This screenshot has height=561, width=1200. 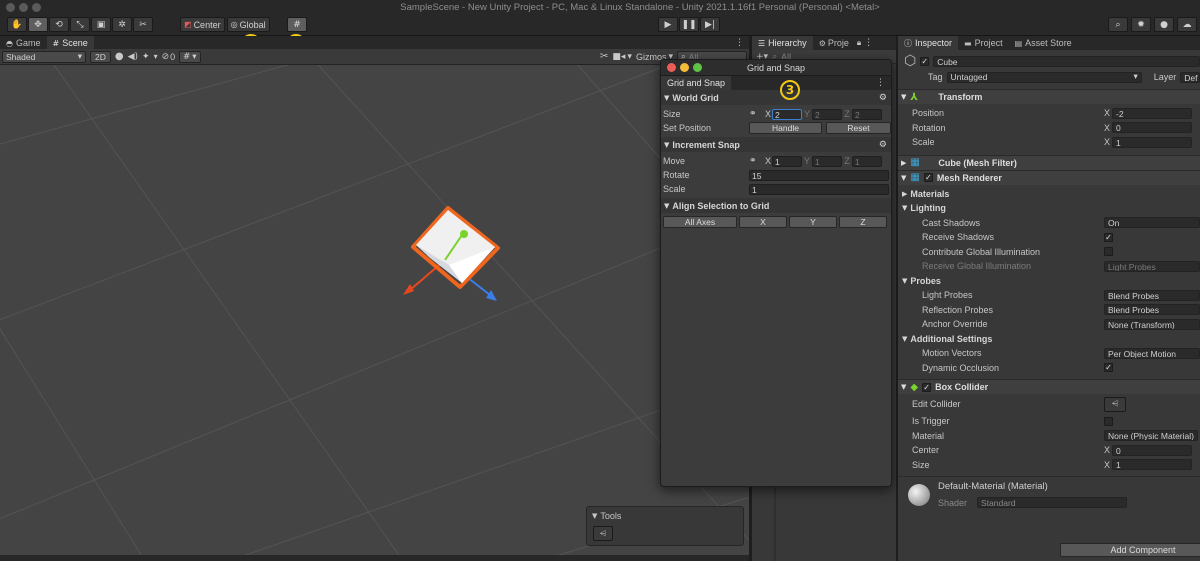 What do you see at coordinates (827, 161) in the screenshot?
I see `move-y-field: 1` at bounding box center [827, 161].